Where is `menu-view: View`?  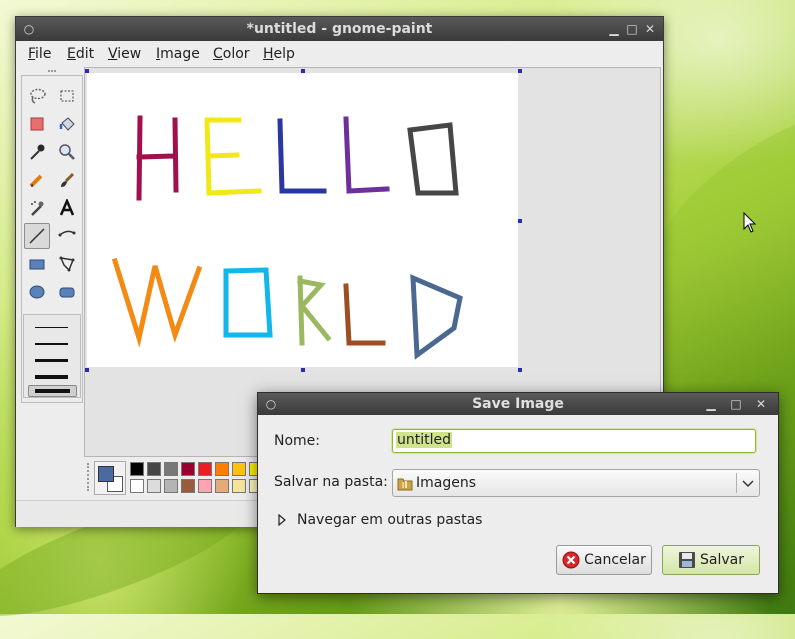
menu-view: View is located at coordinates (124, 54).